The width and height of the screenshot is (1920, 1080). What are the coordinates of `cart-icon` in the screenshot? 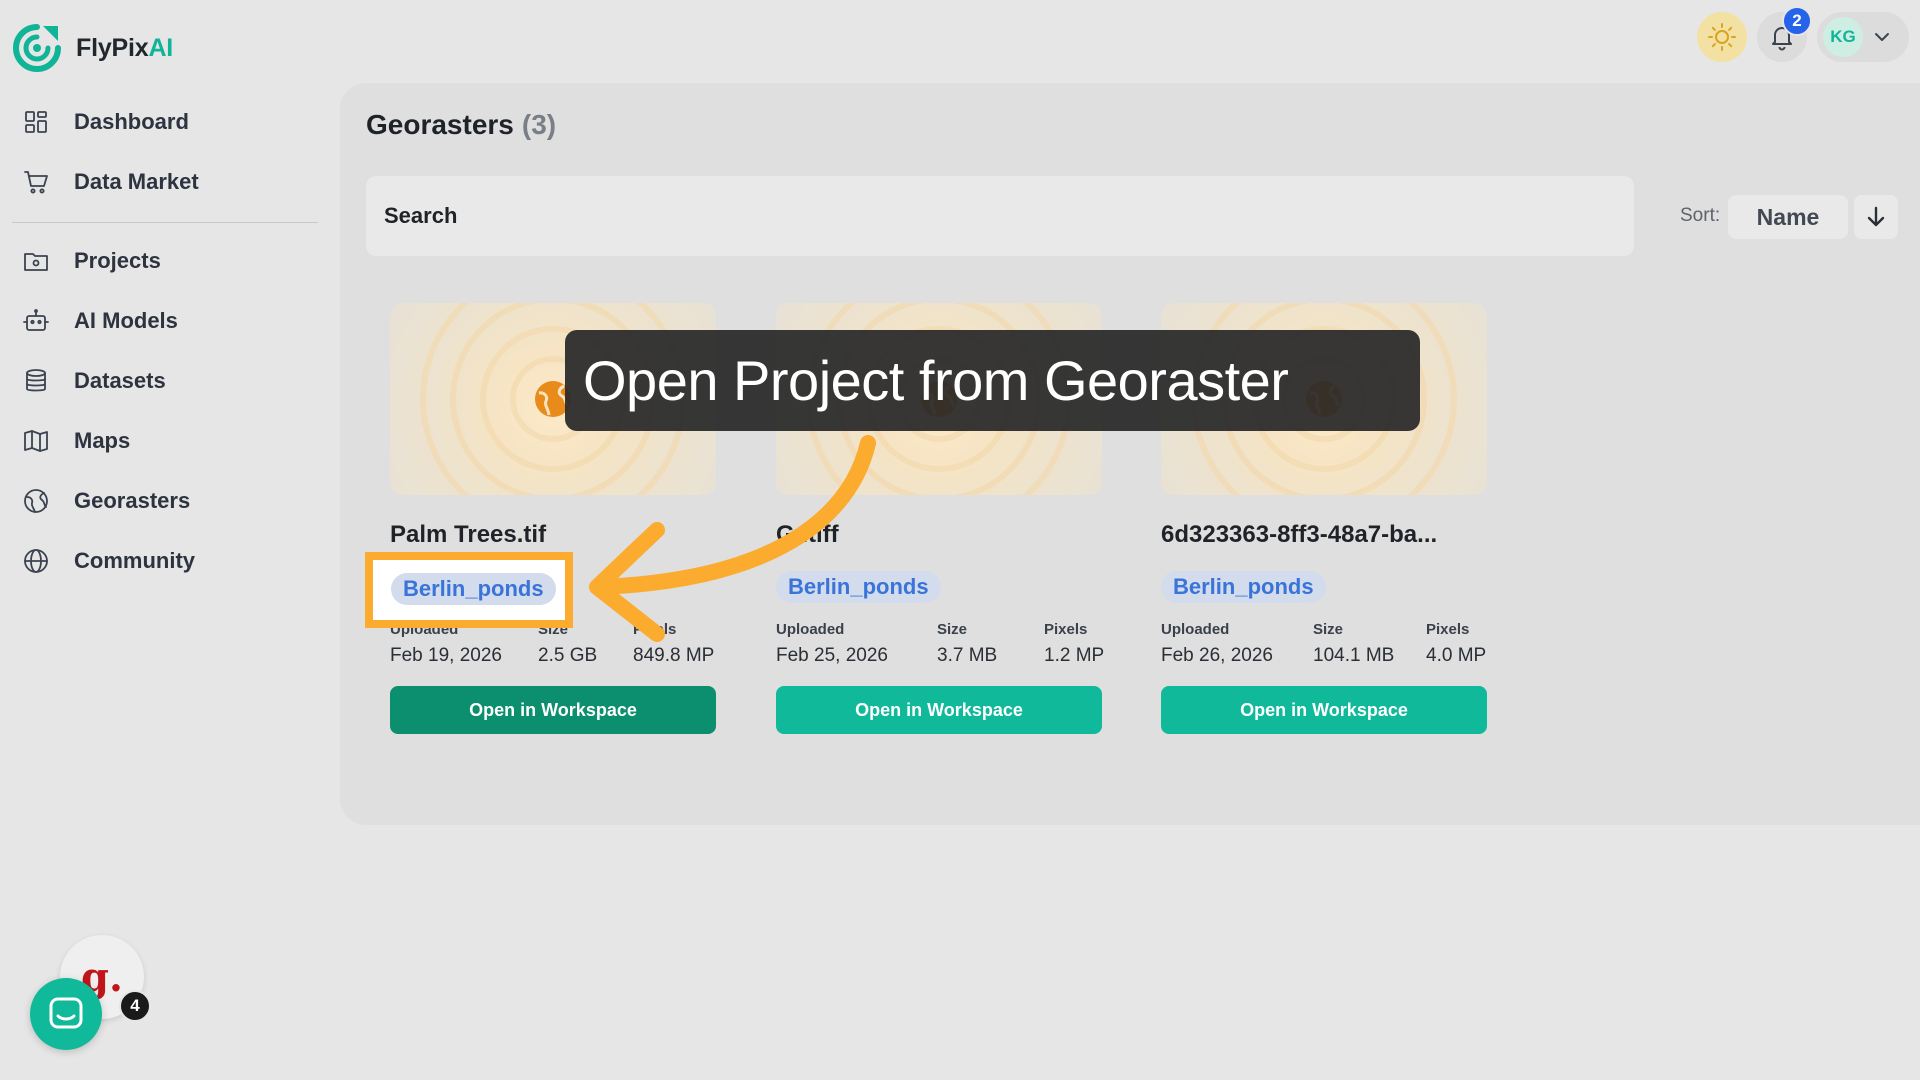 It's located at (36, 182).